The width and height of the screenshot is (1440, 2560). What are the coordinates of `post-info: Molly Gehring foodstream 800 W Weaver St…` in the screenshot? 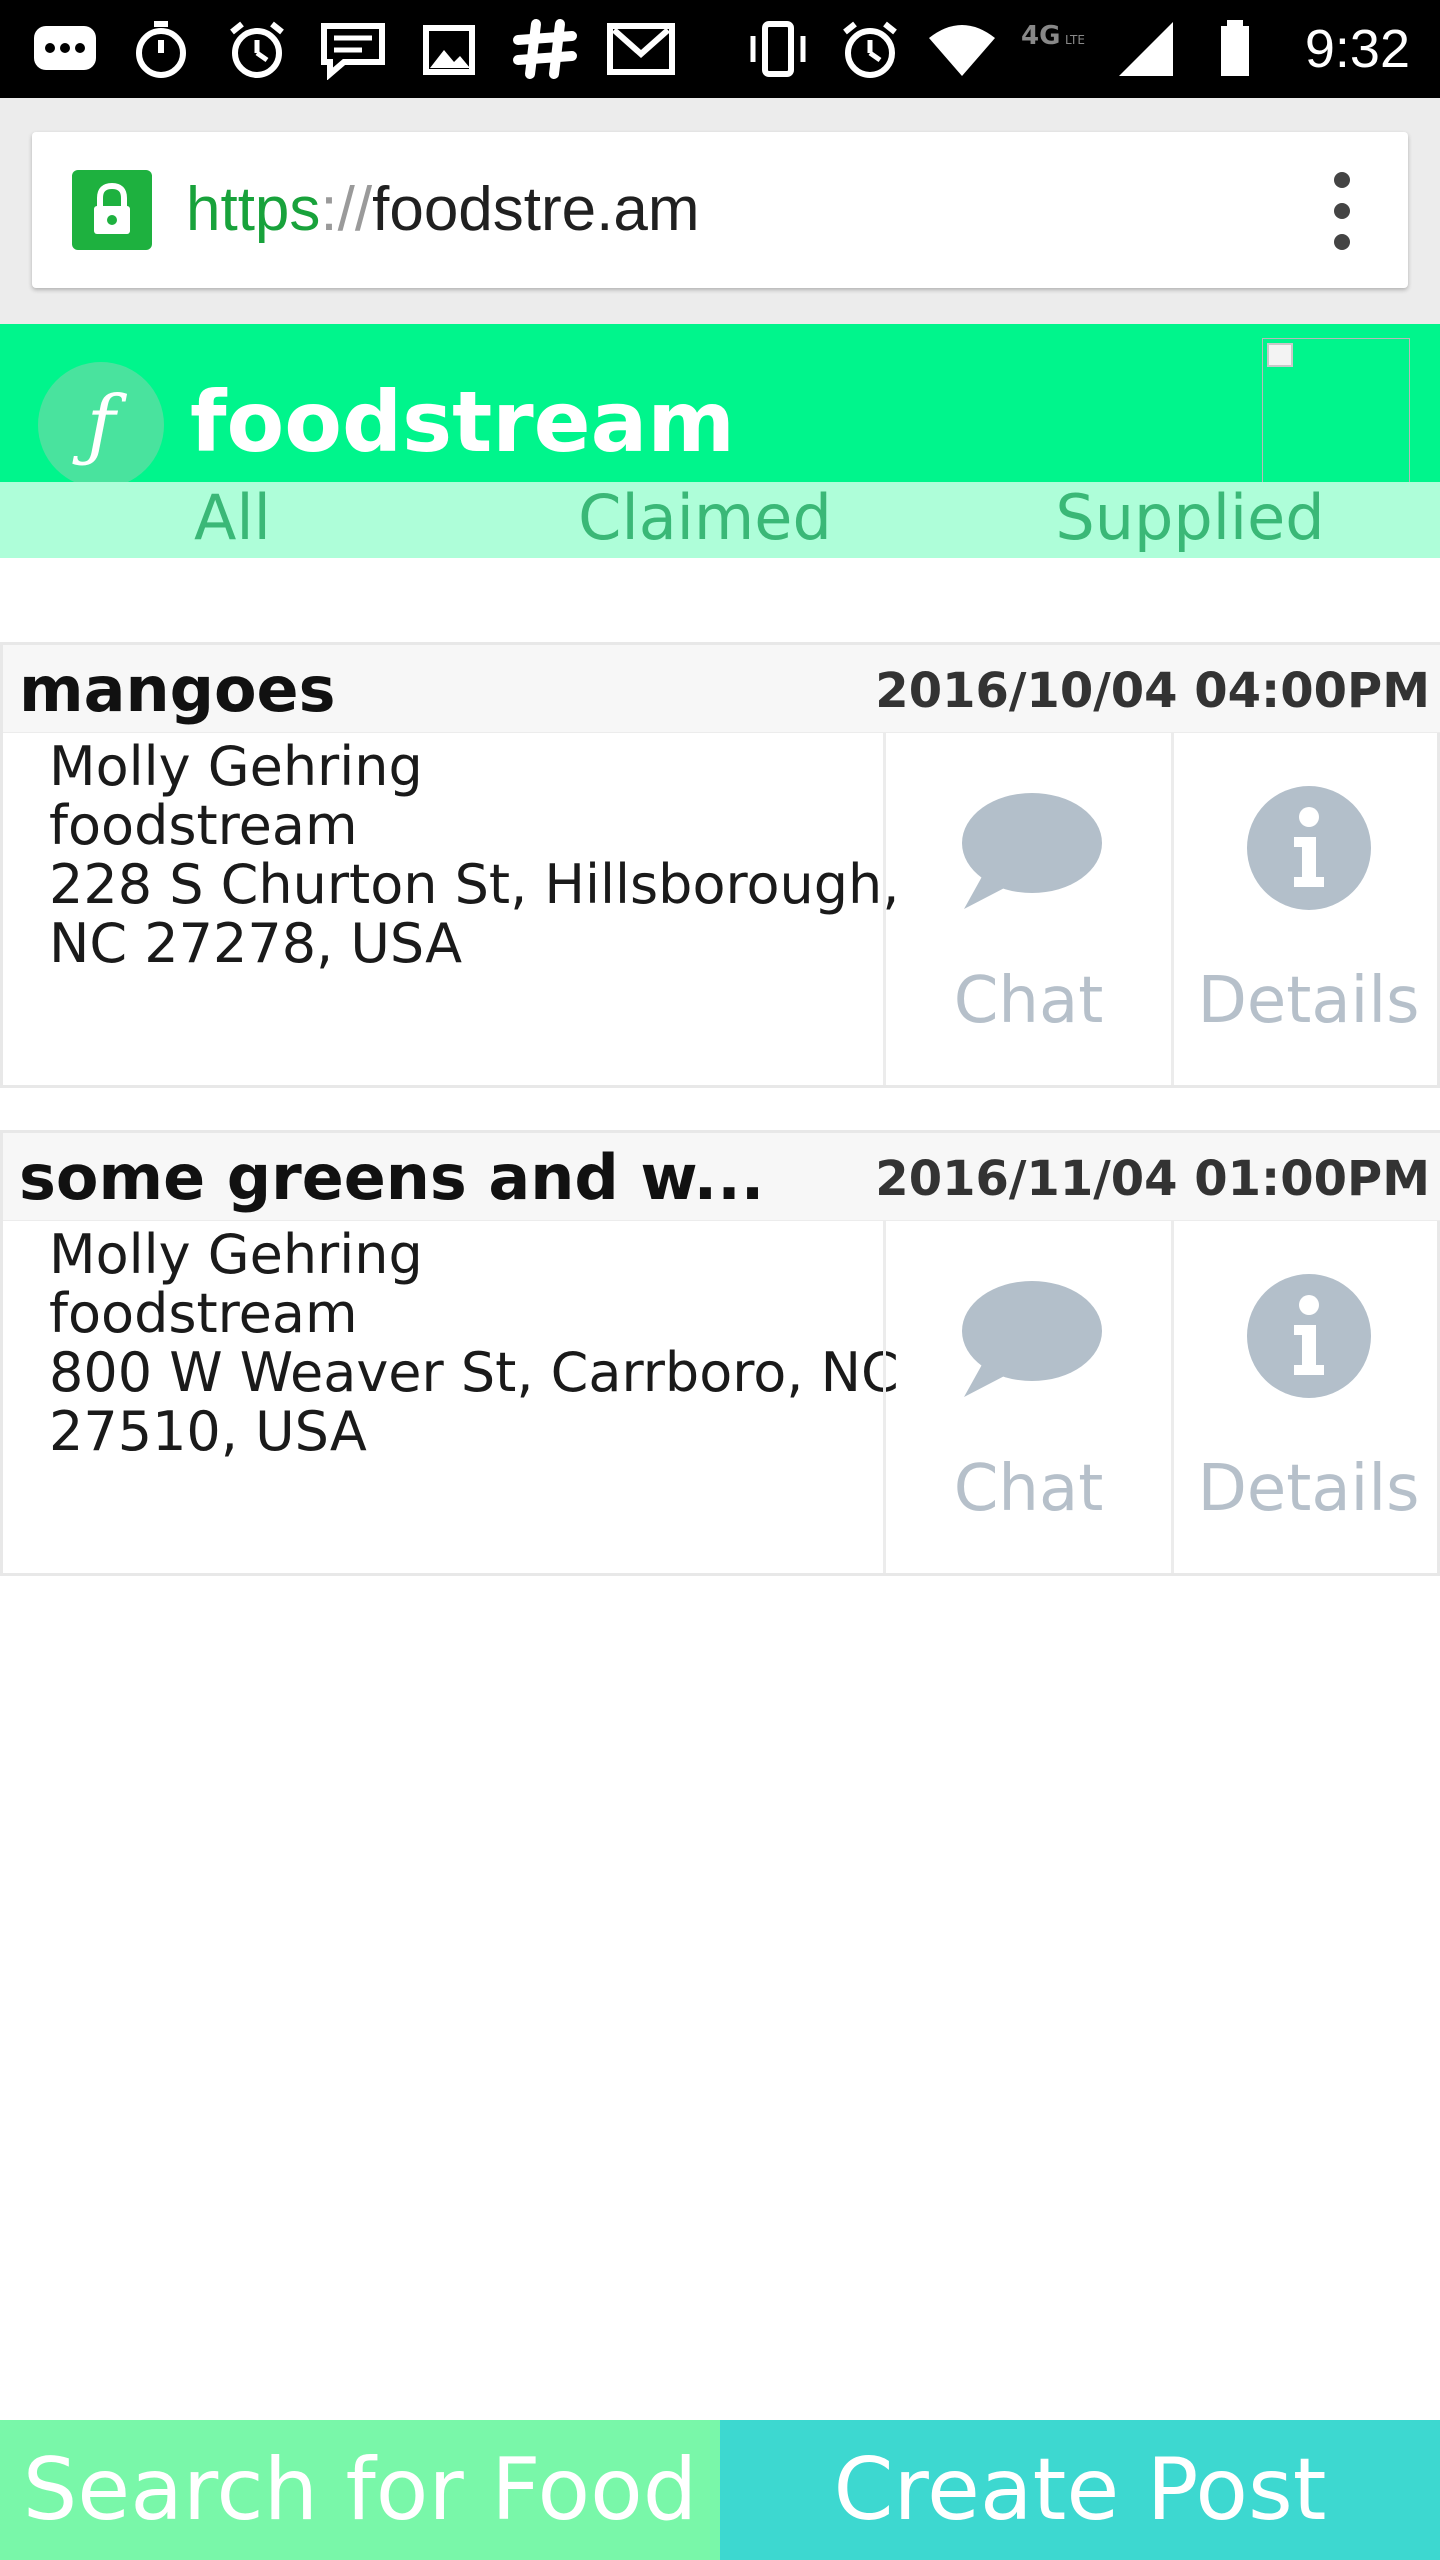 It's located at (474, 1343).